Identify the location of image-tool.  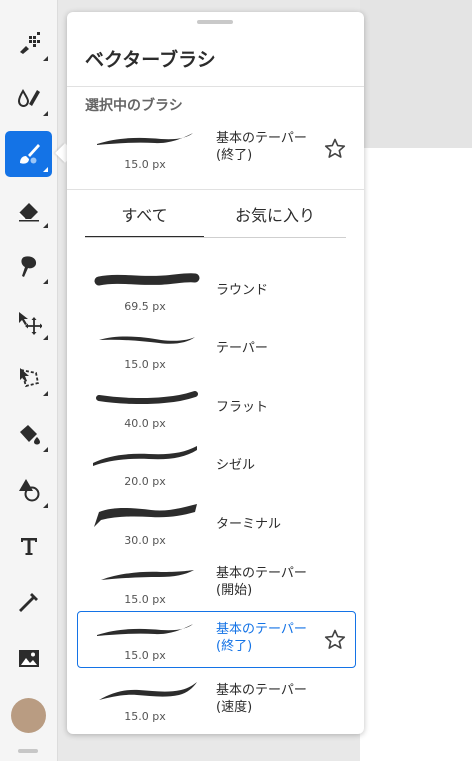
(28, 658).